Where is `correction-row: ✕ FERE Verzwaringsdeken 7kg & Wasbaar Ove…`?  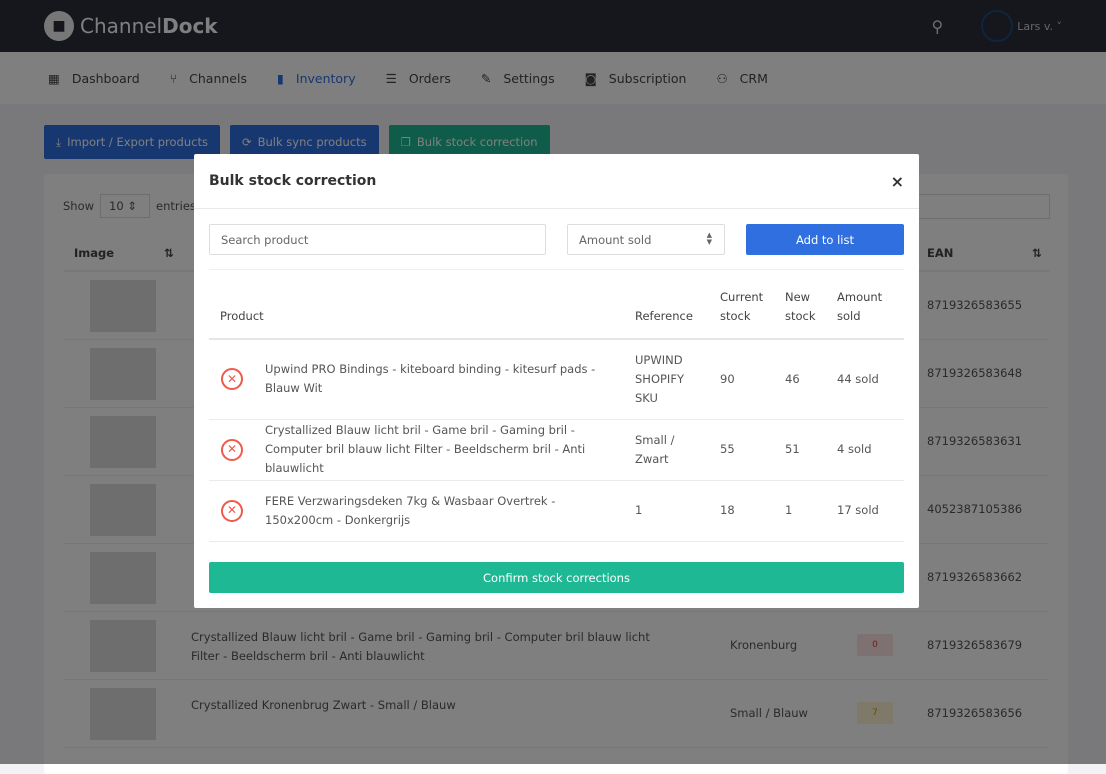 correction-row: ✕ FERE Verzwaringsdeken 7kg & Wasbaar Ove… is located at coordinates (556, 511).